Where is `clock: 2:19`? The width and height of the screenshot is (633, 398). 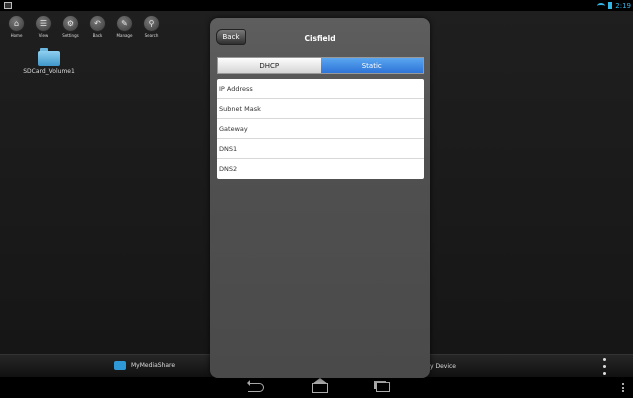
clock: 2:19 is located at coordinates (623, 5).